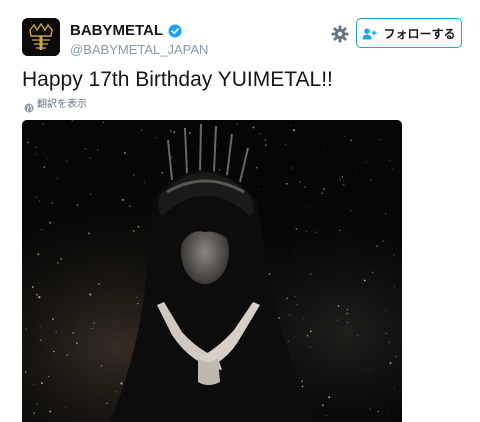 The height and width of the screenshot is (422, 480). Describe the element at coordinates (242, 39) in the screenshot. I see `tweet-header: BABYMETAL @BABYMETAL_JAPAN フォローする` at that location.